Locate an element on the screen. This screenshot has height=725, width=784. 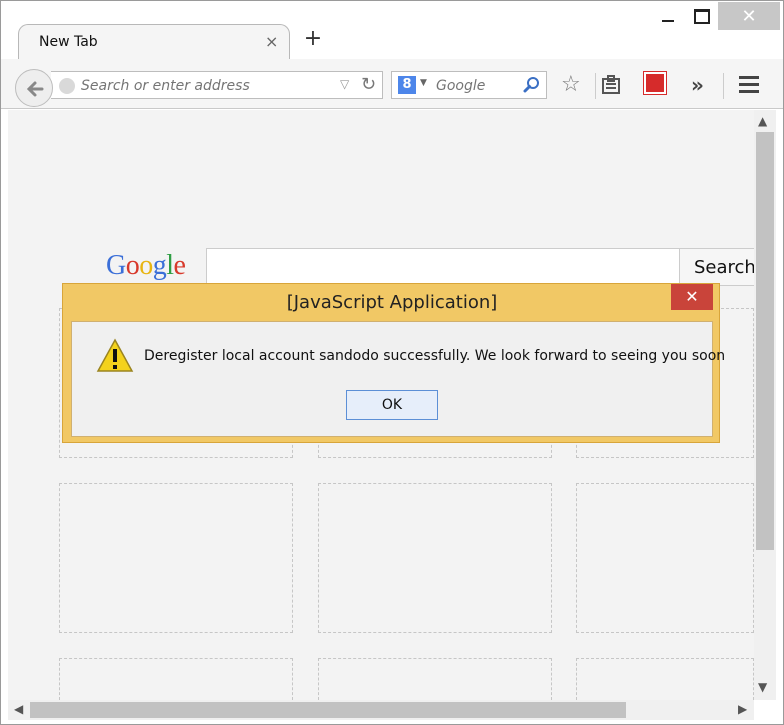
google-logo: Google is located at coordinates (146, 266).